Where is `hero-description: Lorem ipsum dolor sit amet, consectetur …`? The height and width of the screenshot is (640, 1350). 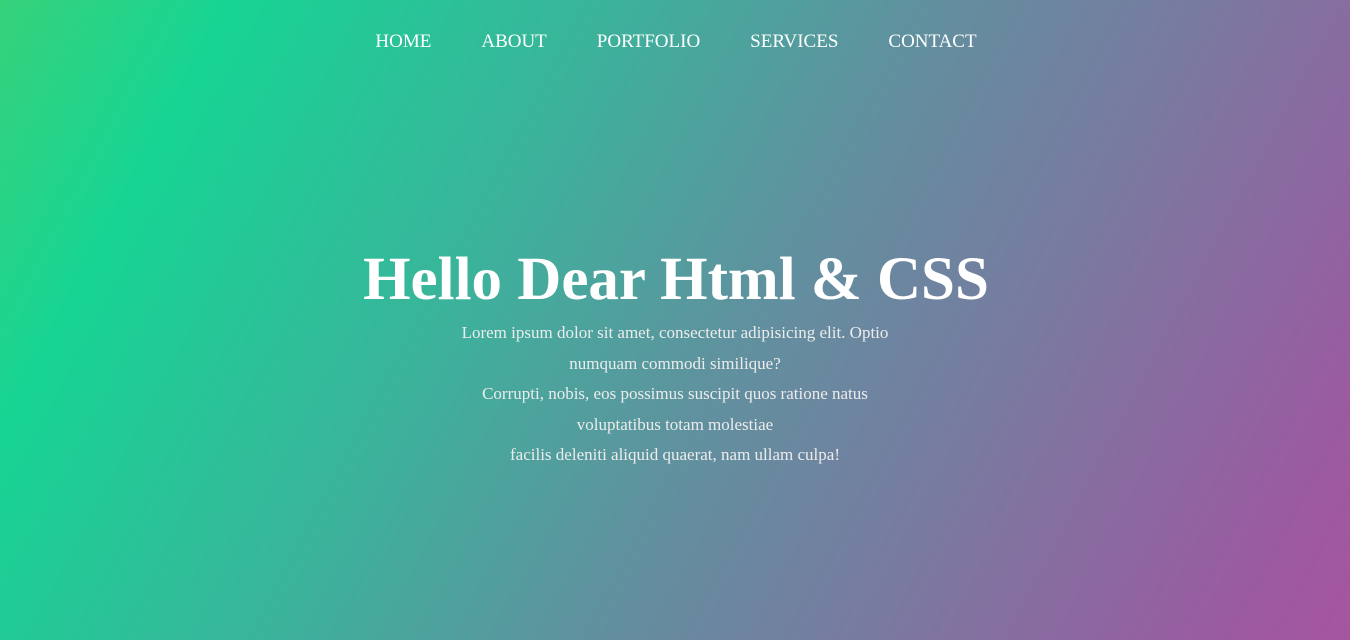 hero-description: Lorem ipsum dolor sit amet, consectetur … is located at coordinates (675, 394).